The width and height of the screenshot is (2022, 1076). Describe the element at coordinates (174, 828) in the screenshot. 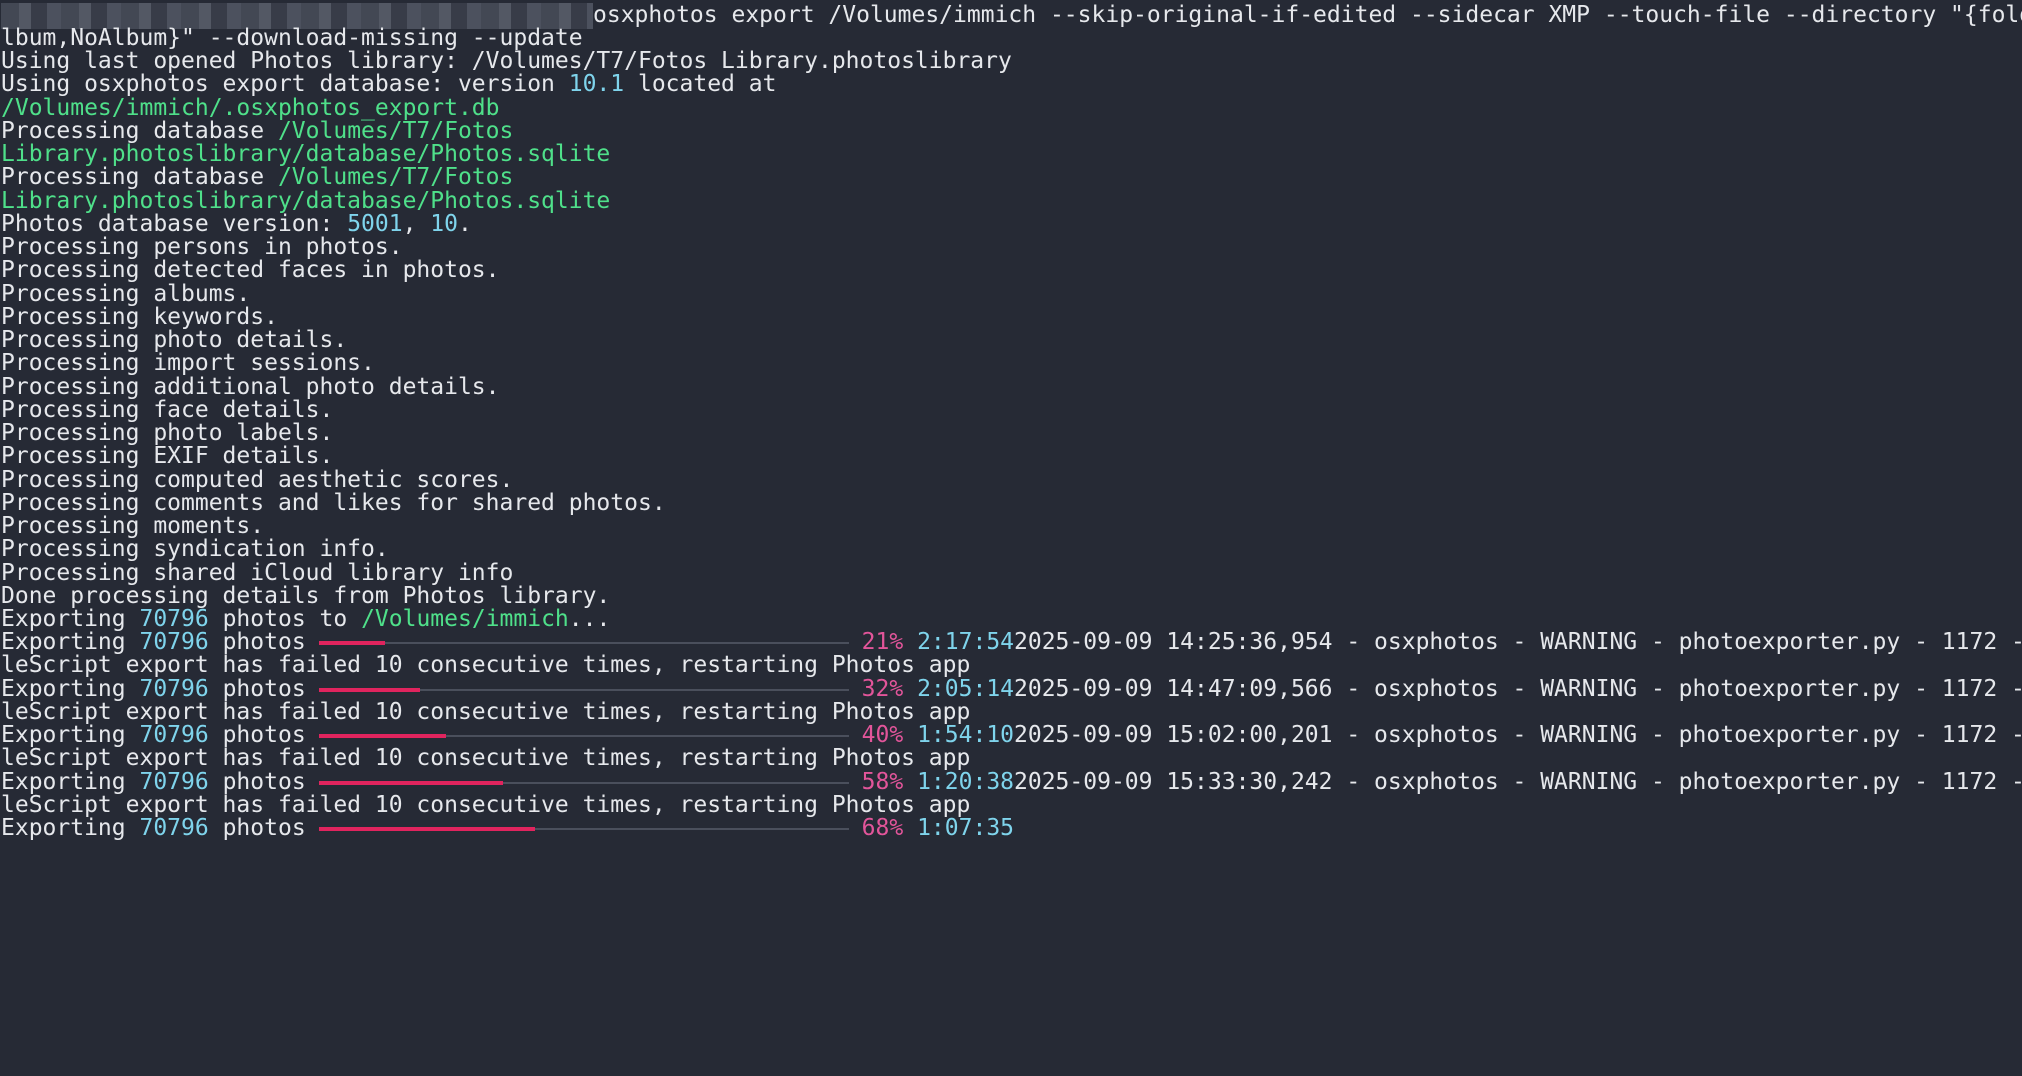

I see `photo-count: 70796` at that location.